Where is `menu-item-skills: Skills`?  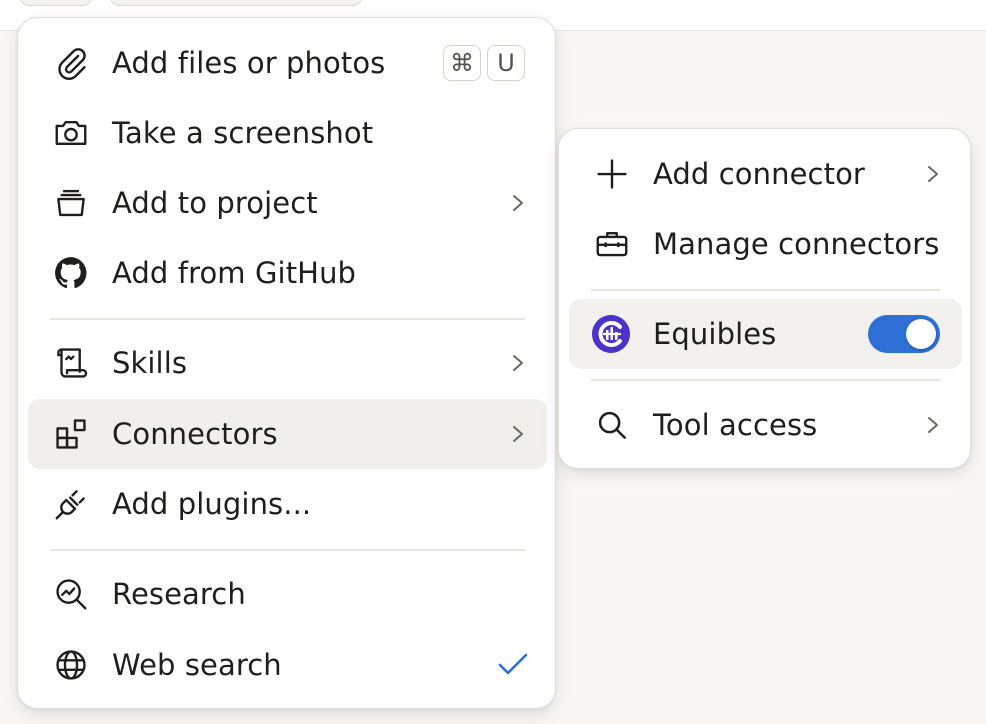
menu-item-skills: Skills is located at coordinates (287, 363).